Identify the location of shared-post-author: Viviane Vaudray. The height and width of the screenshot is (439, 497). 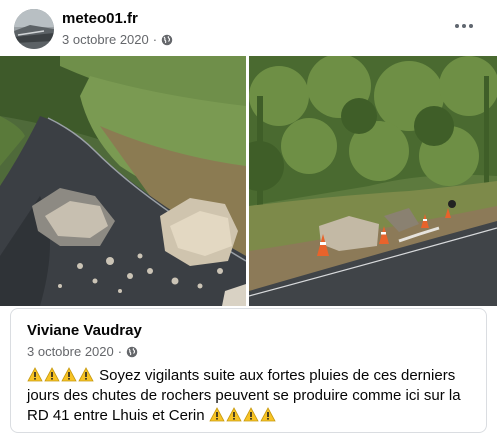
(84, 330).